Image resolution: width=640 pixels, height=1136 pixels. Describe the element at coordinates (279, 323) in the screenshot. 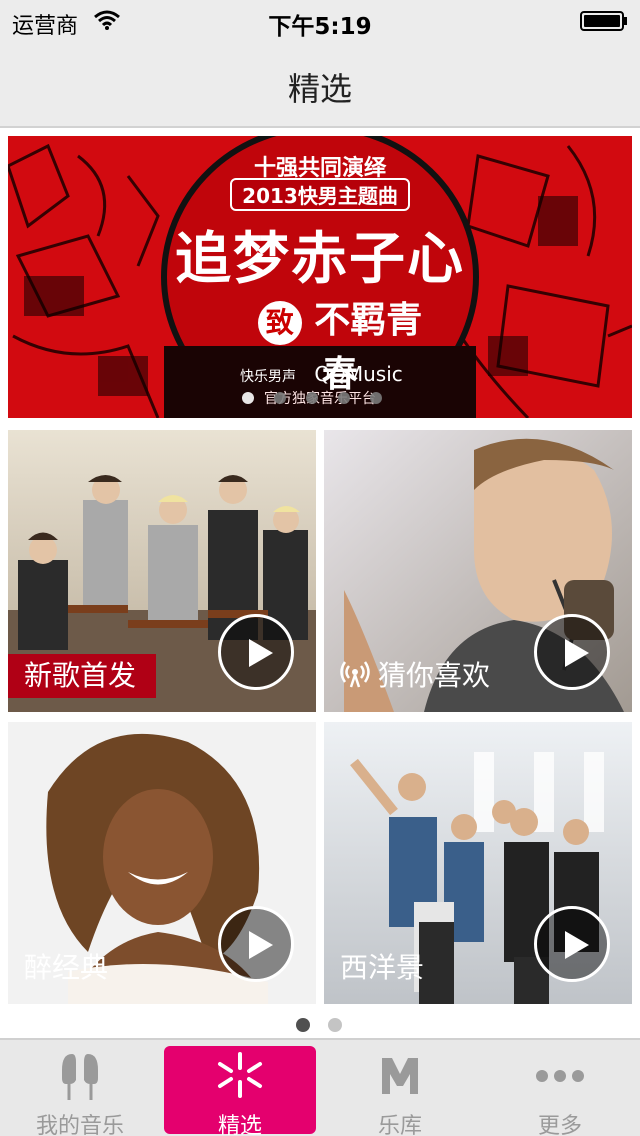

I see `banner-badge: 致` at that location.